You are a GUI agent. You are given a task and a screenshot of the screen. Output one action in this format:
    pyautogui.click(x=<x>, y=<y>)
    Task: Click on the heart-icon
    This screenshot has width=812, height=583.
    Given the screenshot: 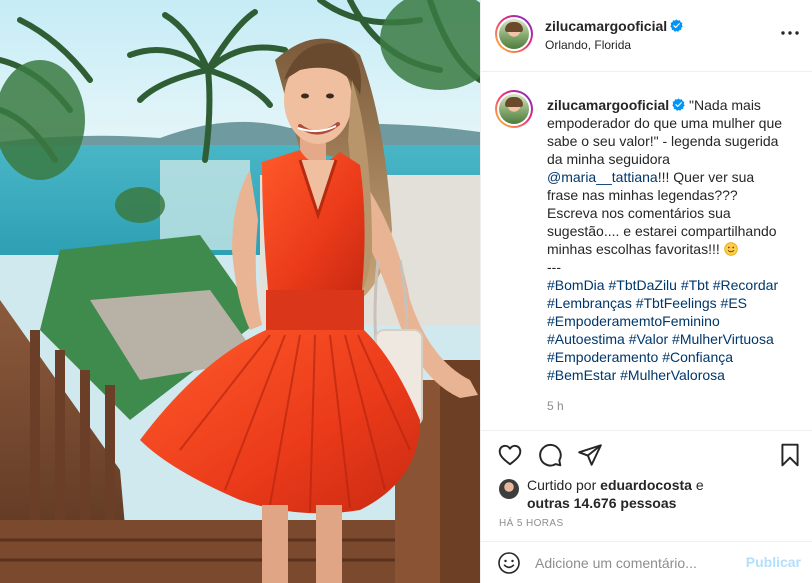 What is the action you would take?
    pyautogui.click(x=510, y=455)
    